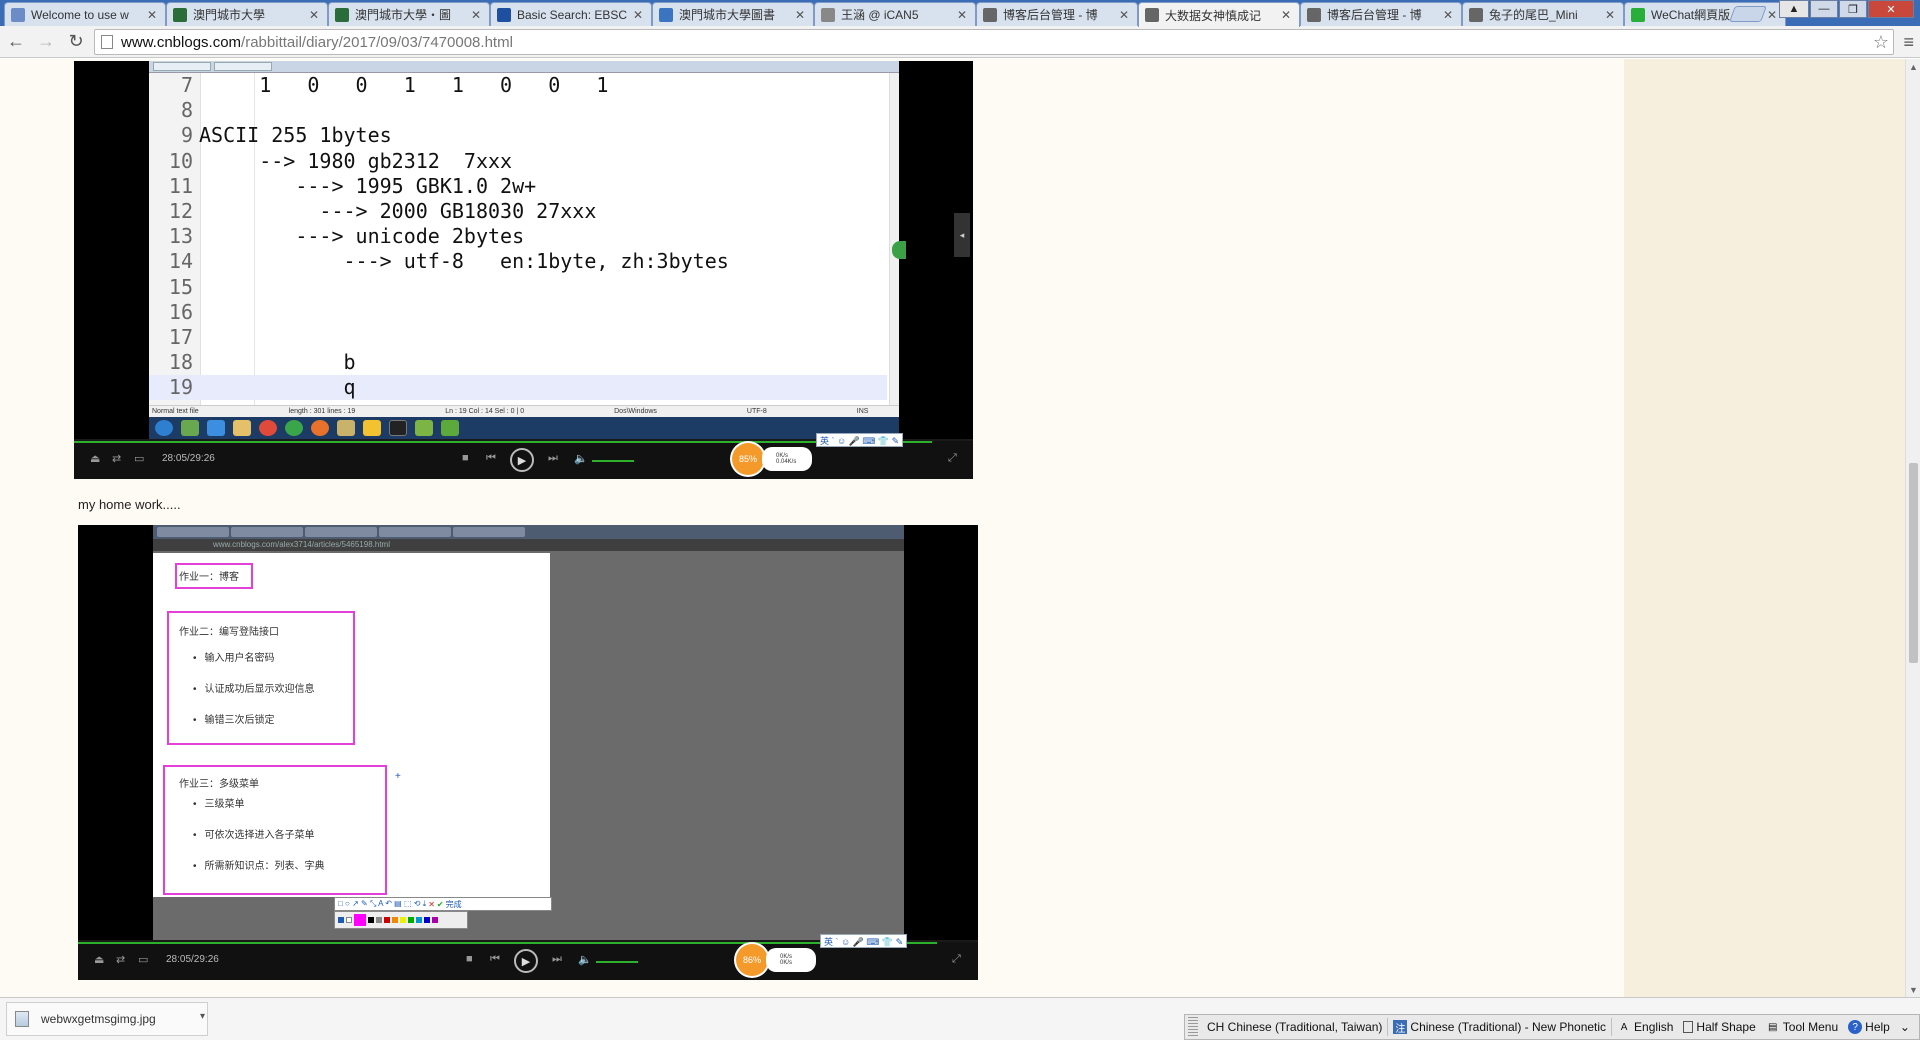  What do you see at coordinates (46, 42) in the screenshot?
I see `forward-button: →` at bounding box center [46, 42].